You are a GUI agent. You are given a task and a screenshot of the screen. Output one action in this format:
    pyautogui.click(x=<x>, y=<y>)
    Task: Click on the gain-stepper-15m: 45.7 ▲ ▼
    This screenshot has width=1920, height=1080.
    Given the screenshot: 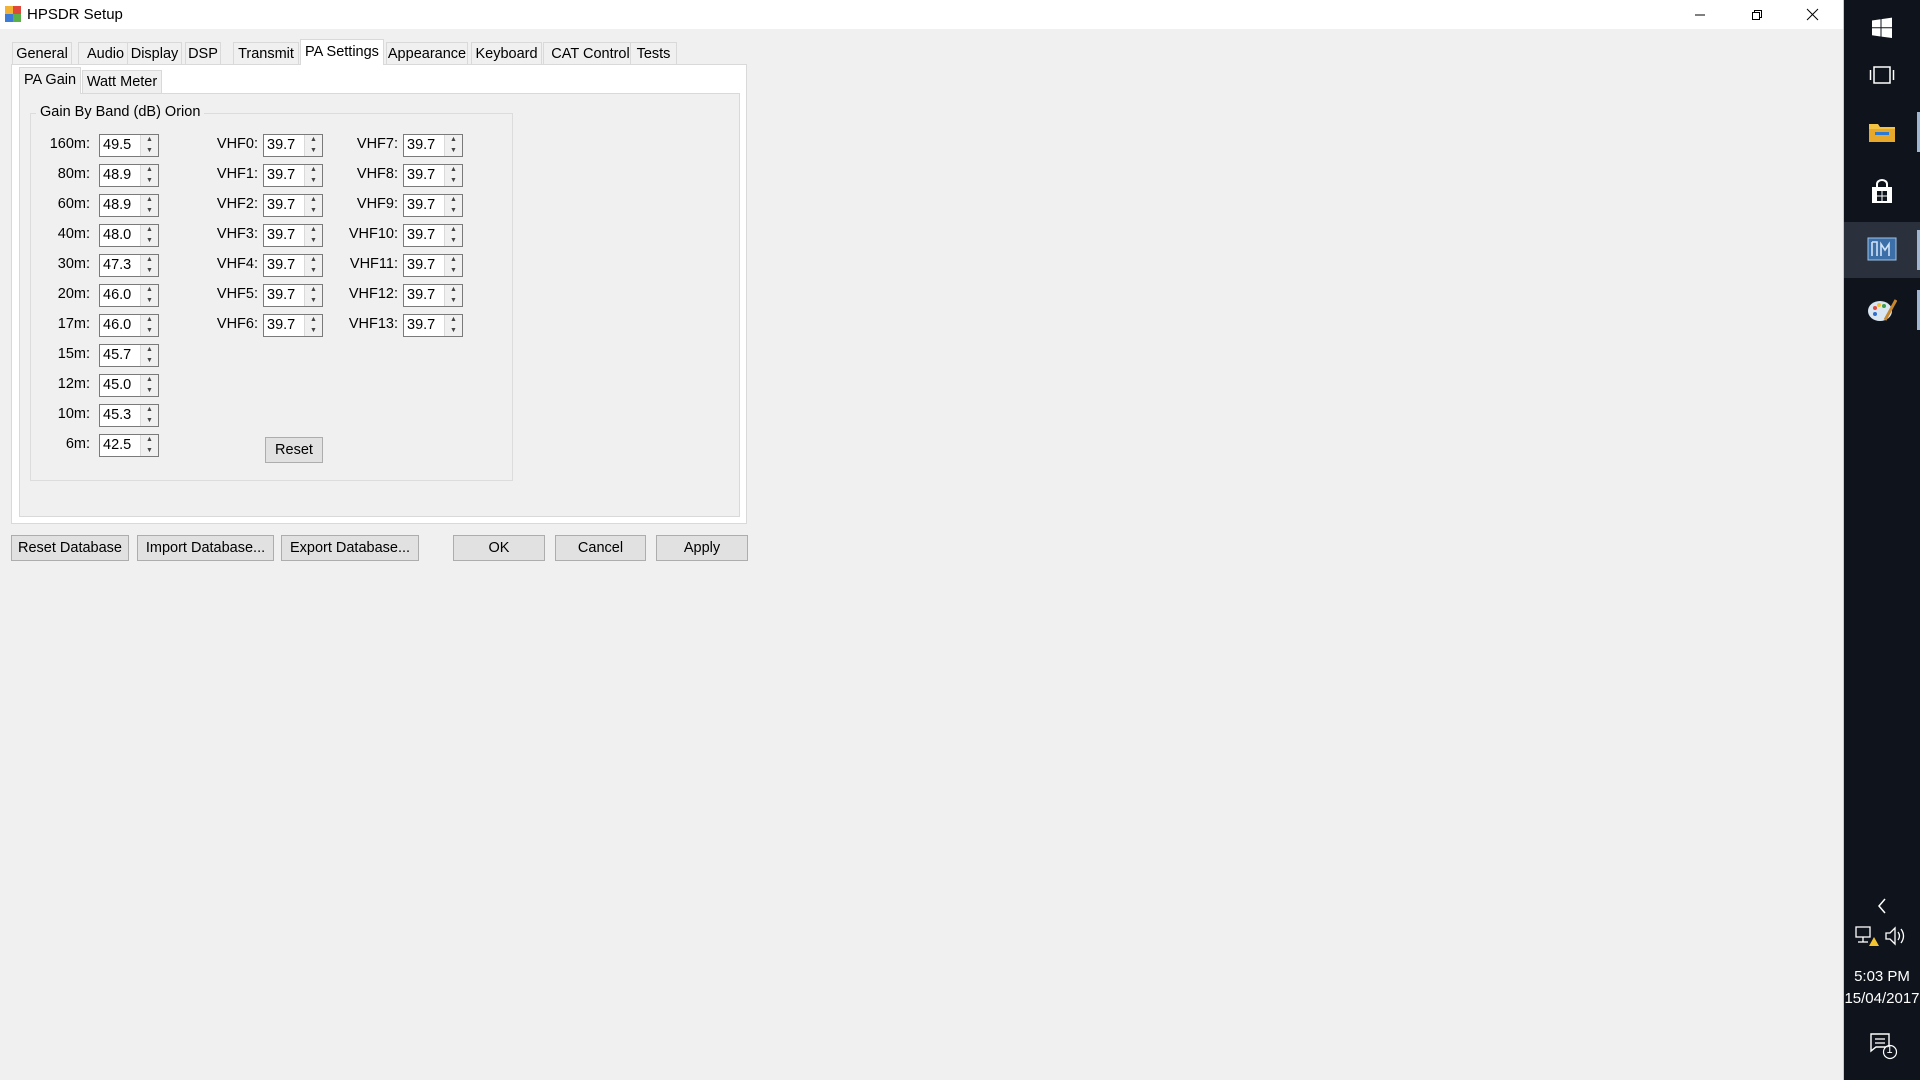 What is the action you would take?
    pyautogui.click(x=129, y=355)
    